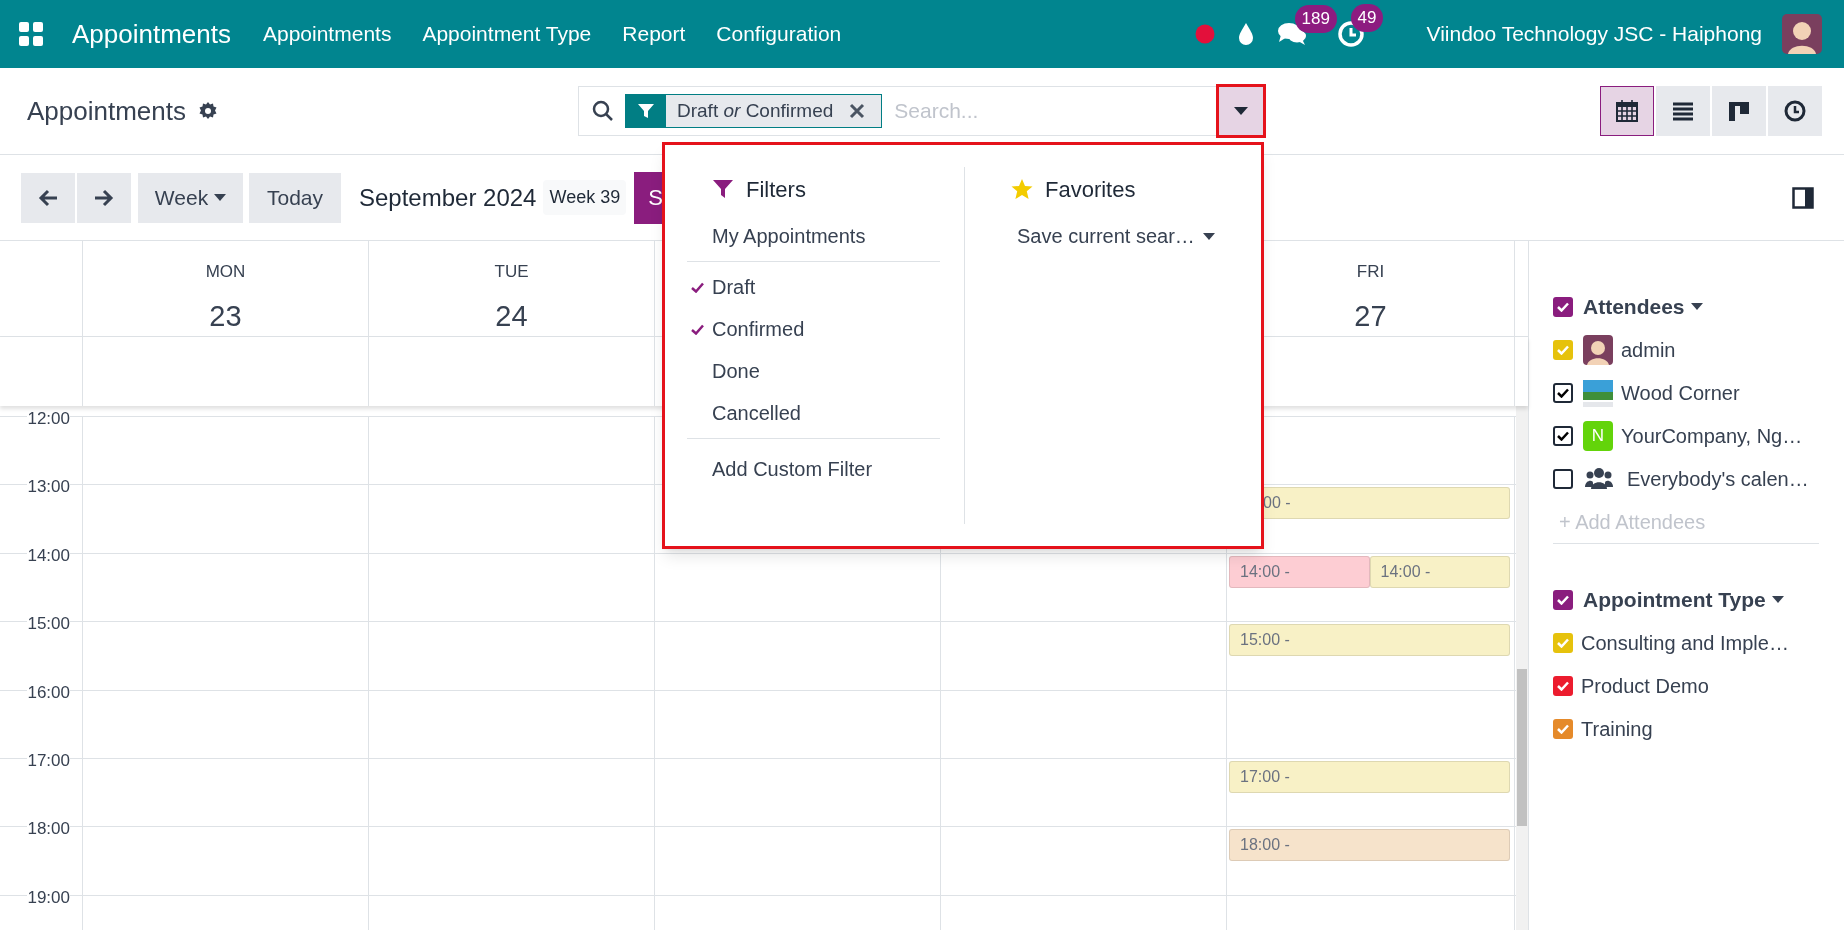 The image size is (1844, 930). Describe the element at coordinates (1367, 18) in the screenshot. I see `notification-badge: 49` at that location.